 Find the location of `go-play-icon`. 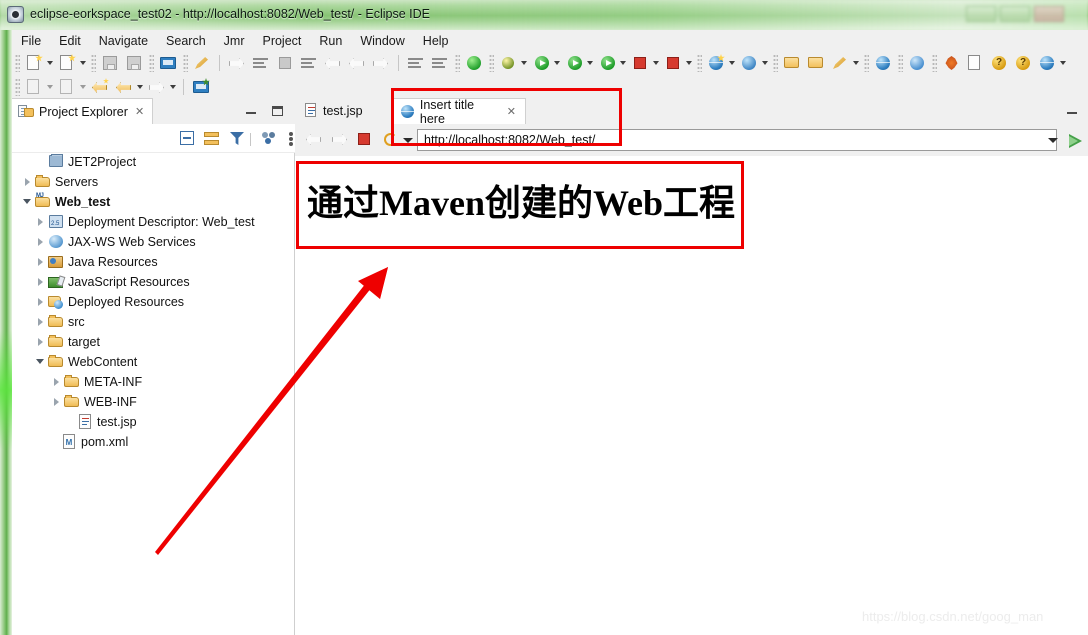

go-play-icon is located at coordinates (1076, 141).